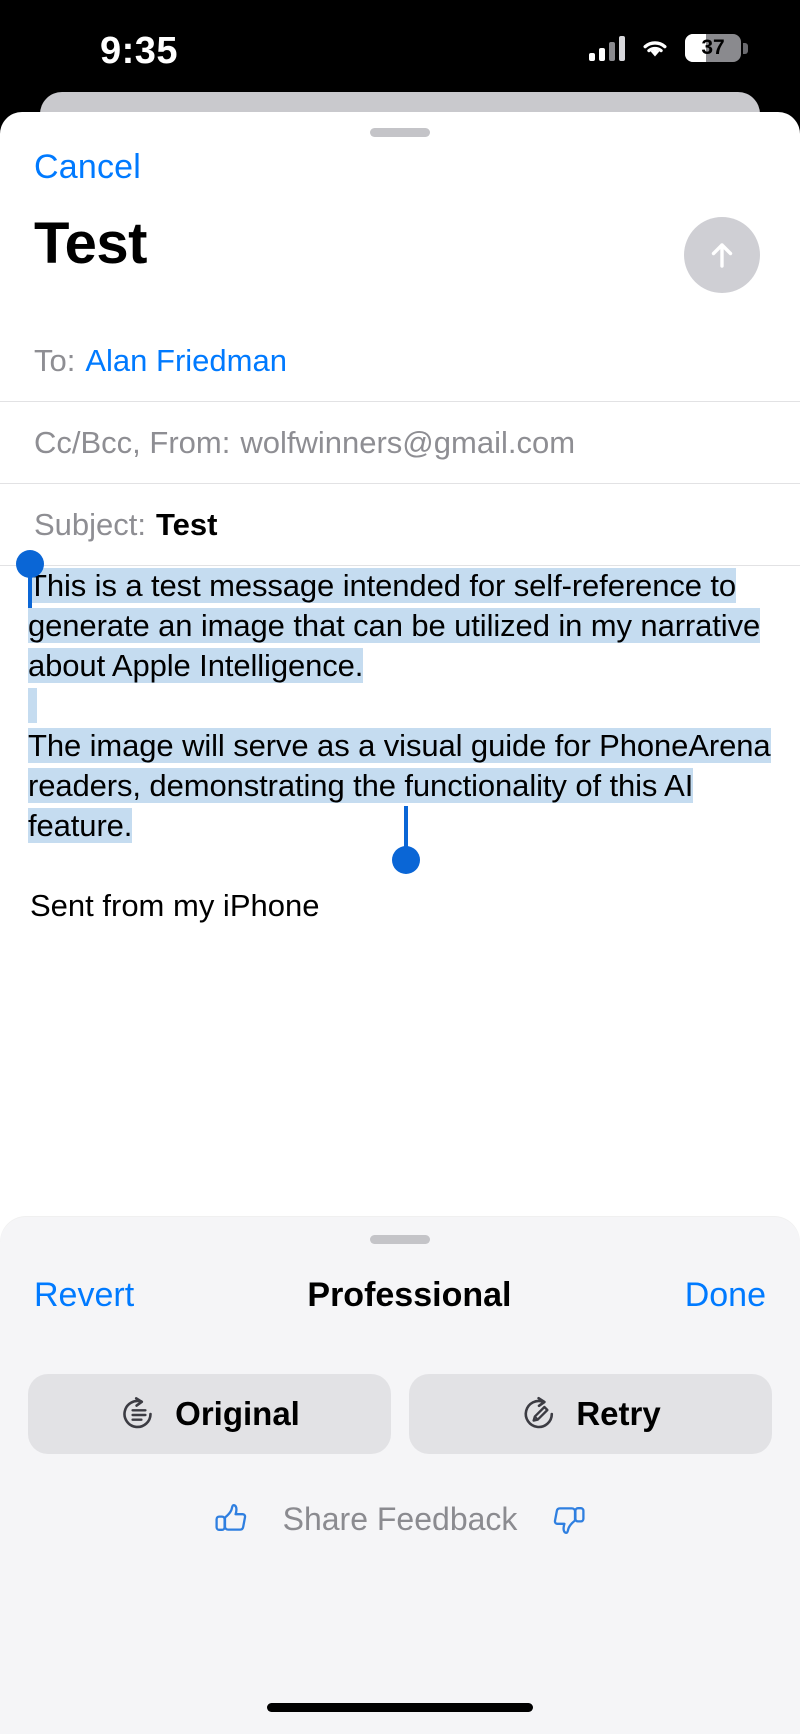 The height and width of the screenshot is (1734, 800). I want to click on thumbs-up-icon, so click(231, 1519).